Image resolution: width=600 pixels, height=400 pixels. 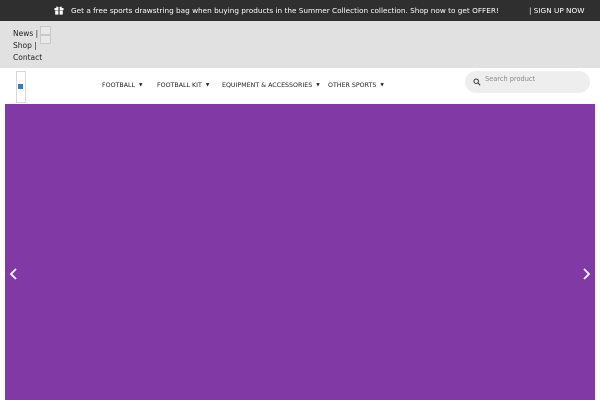 I want to click on nav-item-label: FOOTBALL, so click(x=119, y=85).